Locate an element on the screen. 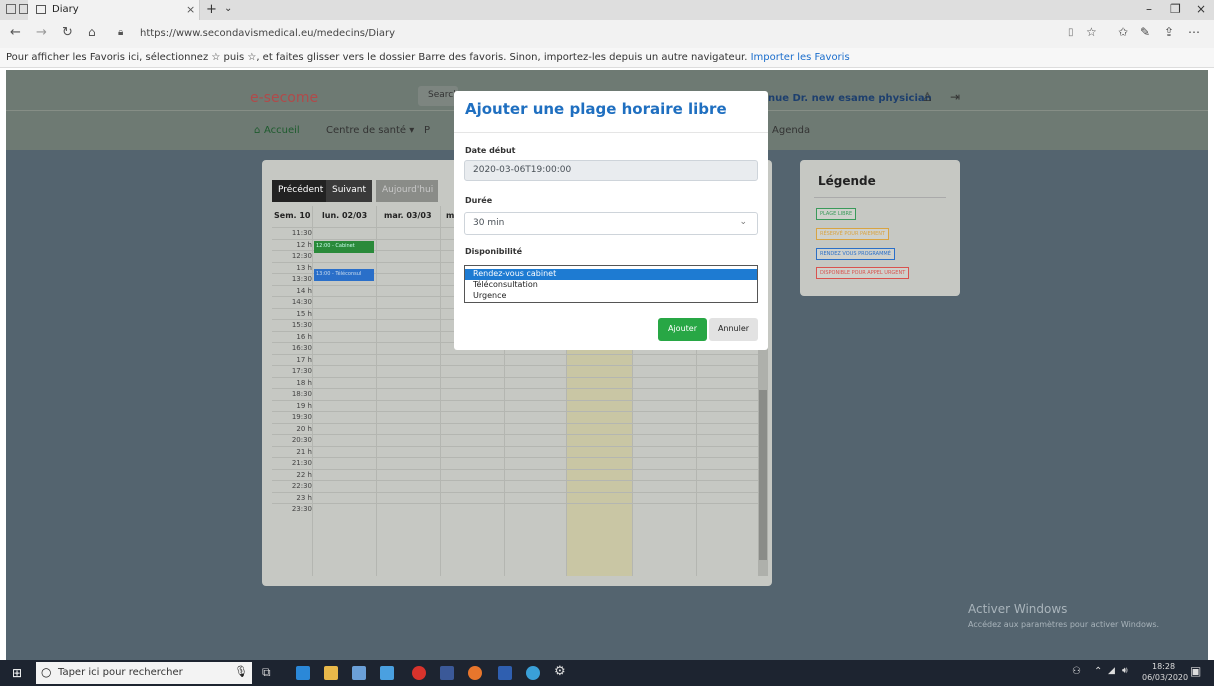  import-favorites-link: Importer les Favoris is located at coordinates (800, 57).